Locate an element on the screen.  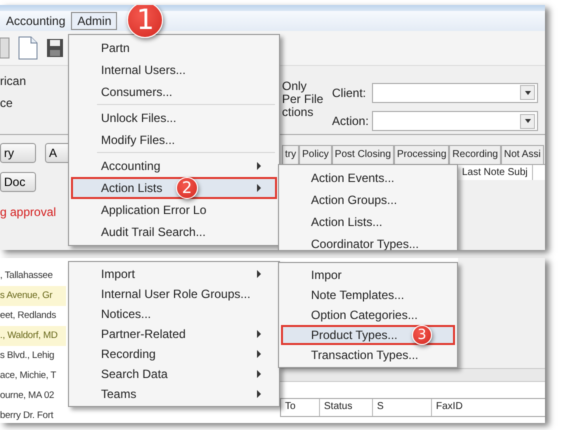
menu-item: Recording is located at coordinates (174, 354).